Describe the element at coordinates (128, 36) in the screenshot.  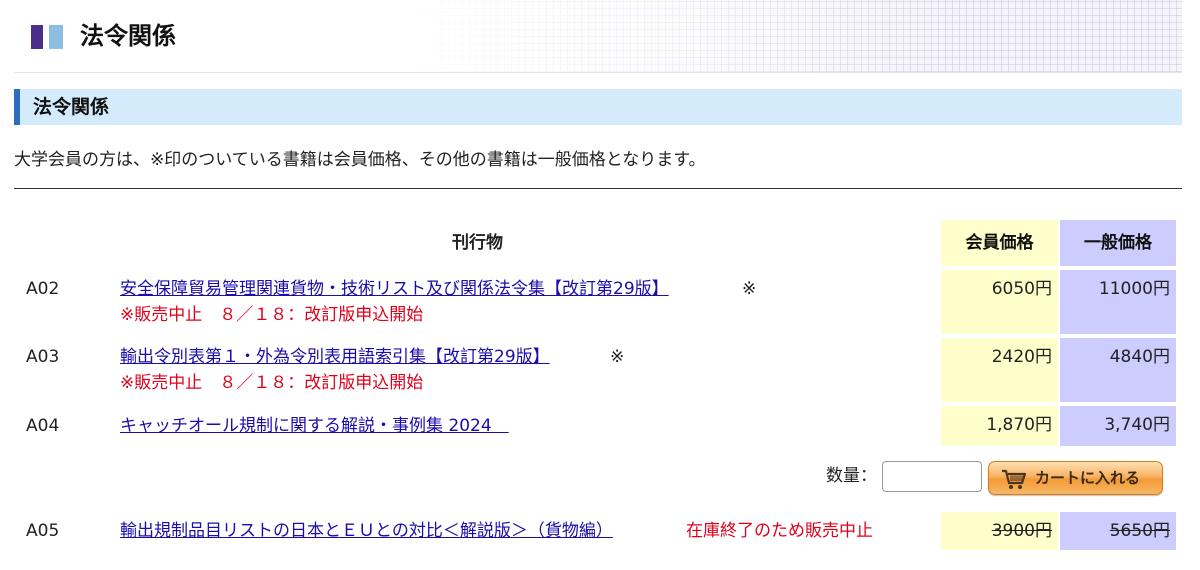
I see `page-title: 法令関係` at that location.